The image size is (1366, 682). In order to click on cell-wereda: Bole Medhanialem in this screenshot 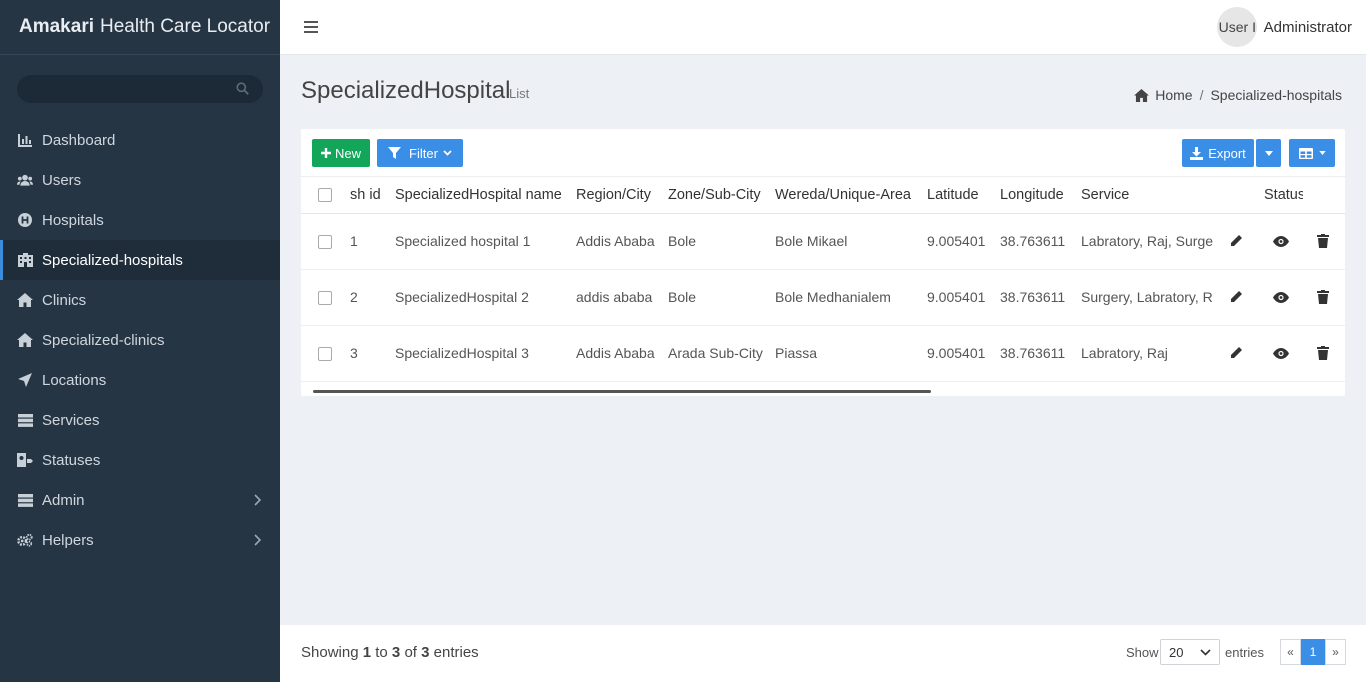, I will do `click(845, 297)`.